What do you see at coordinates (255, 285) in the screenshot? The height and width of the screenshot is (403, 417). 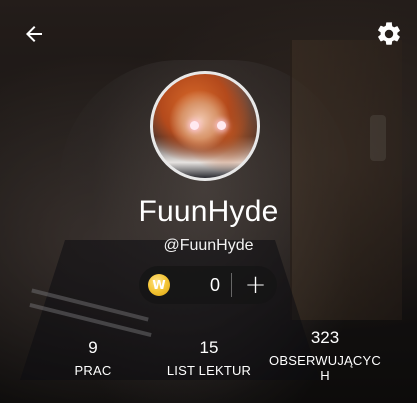 I see `add-coins-button: +` at bounding box center [255, 285].